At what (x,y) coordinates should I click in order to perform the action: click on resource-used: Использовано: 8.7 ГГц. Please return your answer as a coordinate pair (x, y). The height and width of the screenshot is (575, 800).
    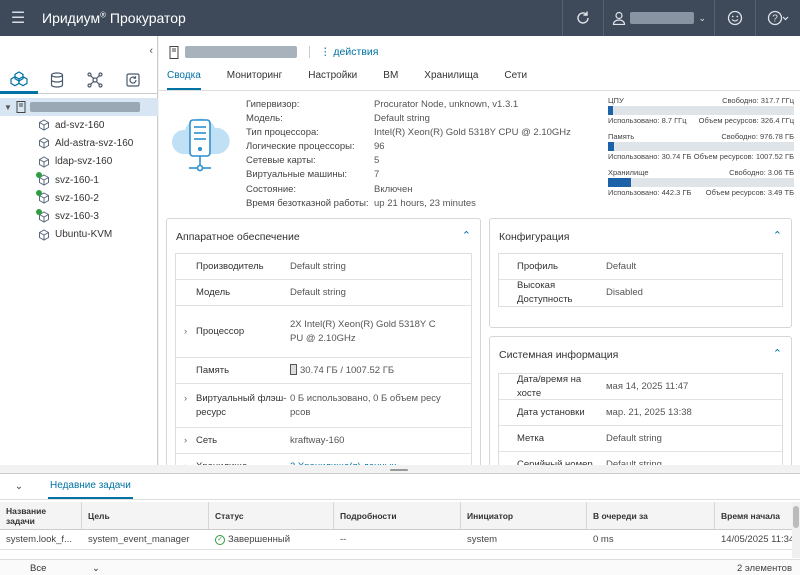
    Looking at the image, I should click on (647, 120).